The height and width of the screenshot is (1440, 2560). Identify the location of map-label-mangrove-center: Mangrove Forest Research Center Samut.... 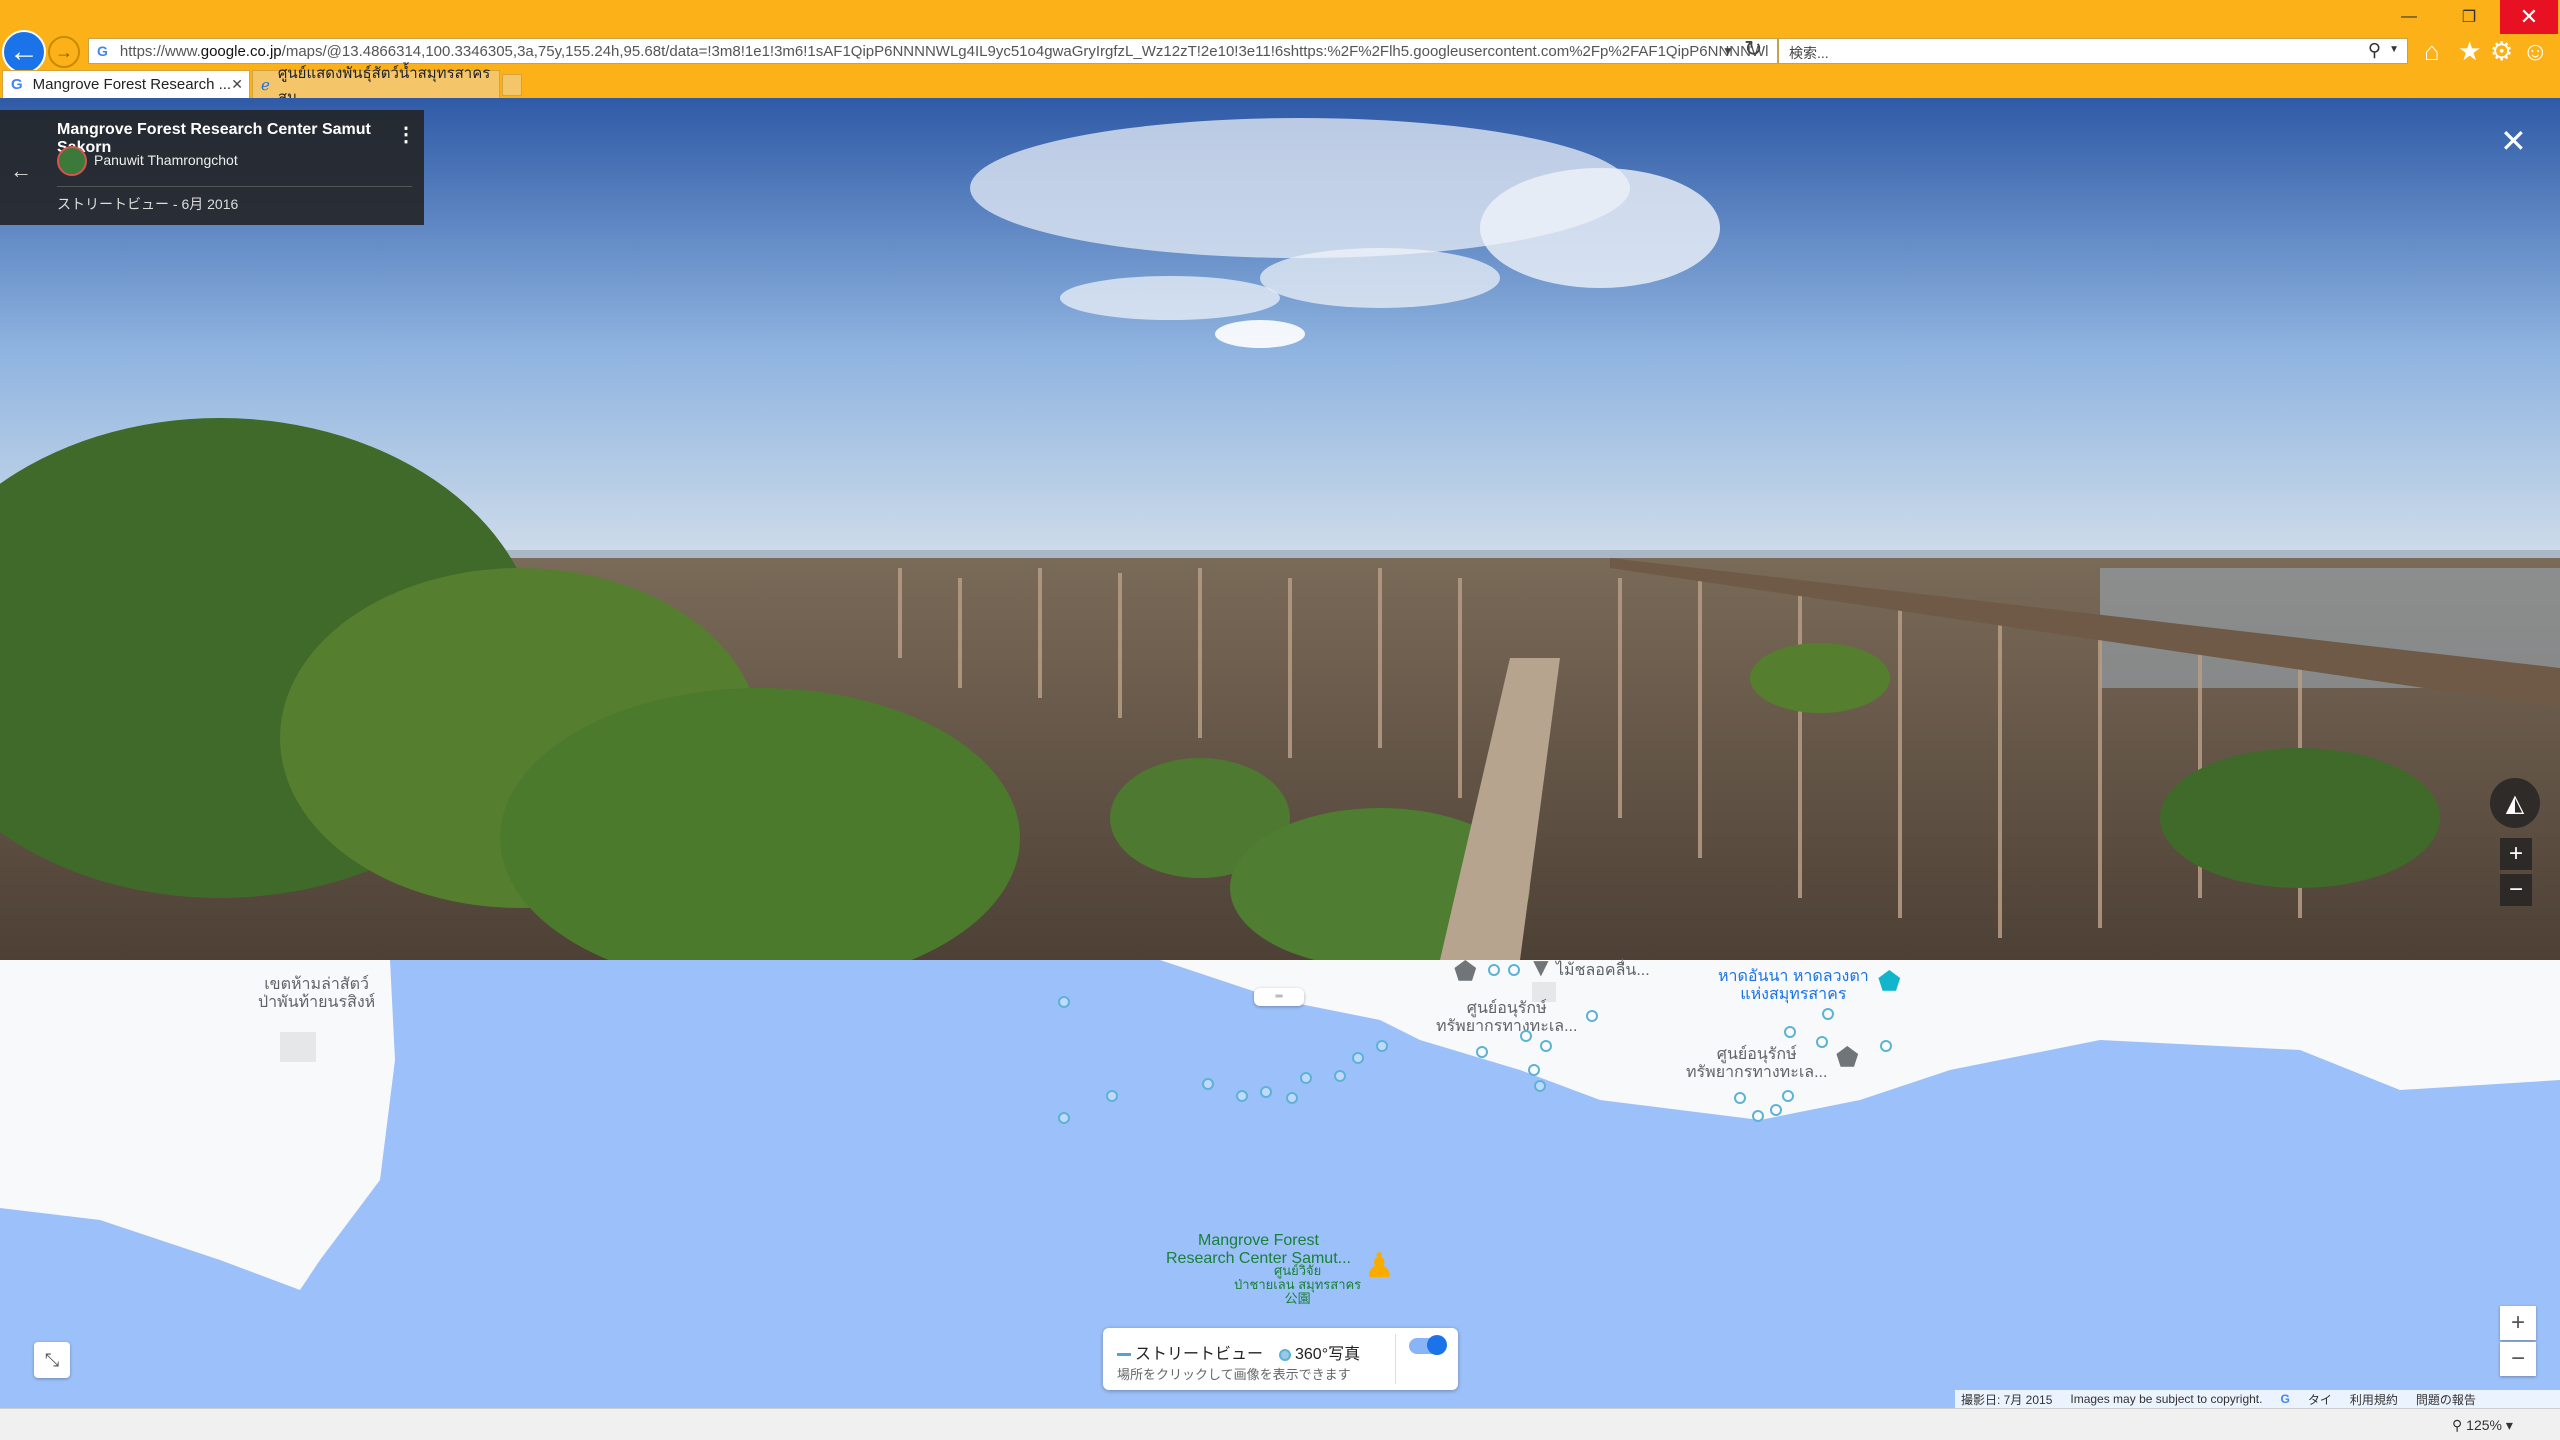
(1258, 1250).